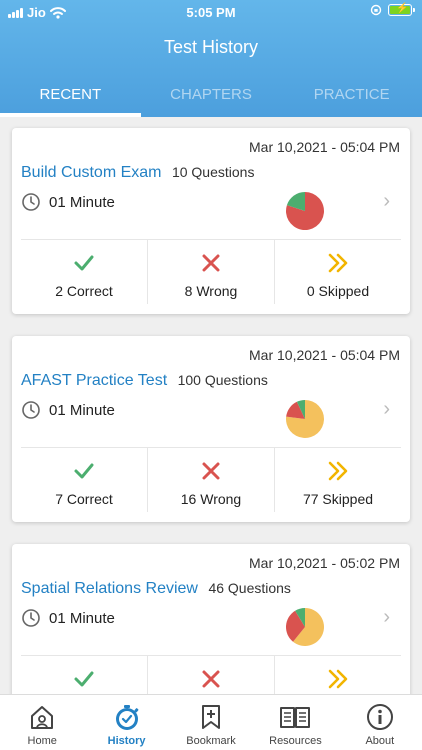 This screenshot has height=750, width=422. Describe the element at coordinates (338, 291) in the screenshot. I see `skipped-count: 0 Skipped` at that location.